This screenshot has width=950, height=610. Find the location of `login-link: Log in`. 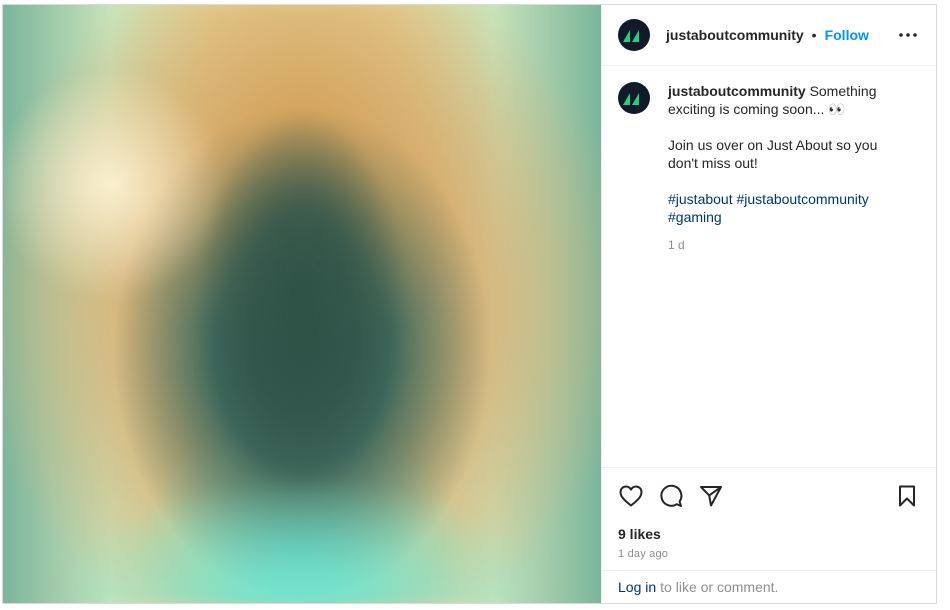

login-link: Log in is located at coordinates (637, 587).